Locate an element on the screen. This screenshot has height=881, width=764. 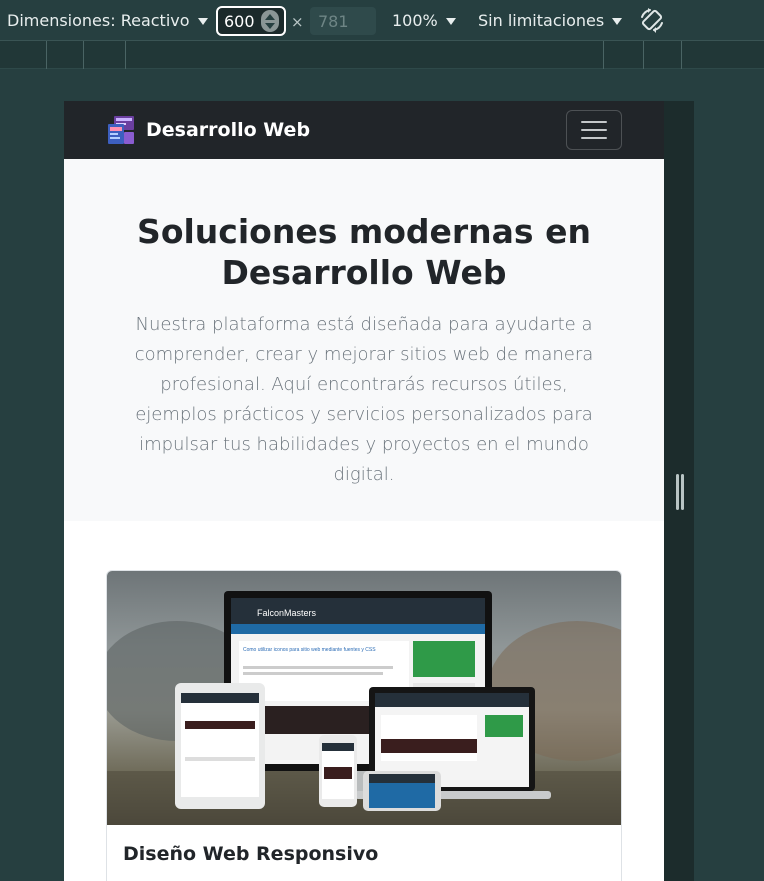
zoom-select: 100% is located at coordinates (424, 20).